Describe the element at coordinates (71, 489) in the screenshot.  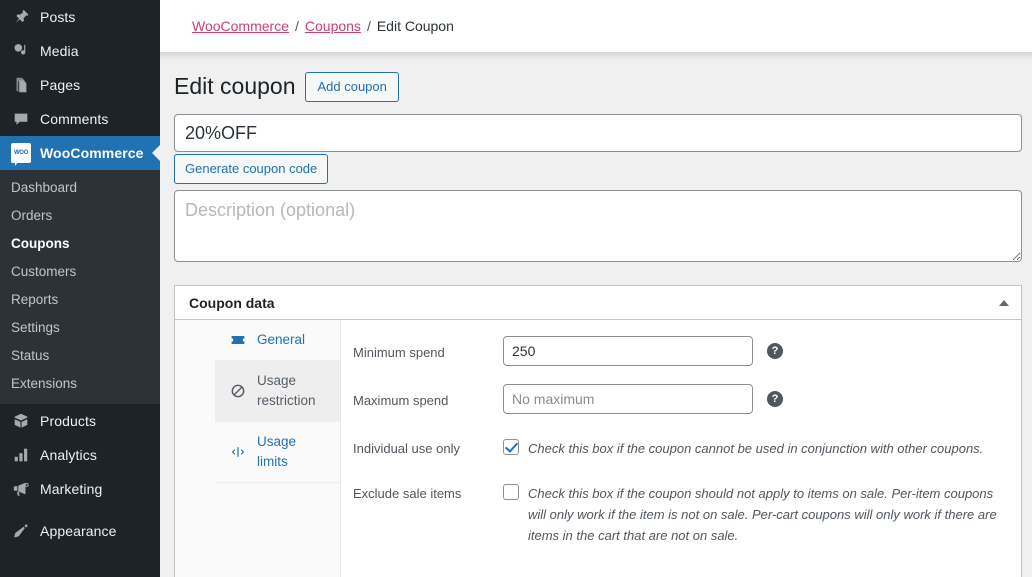
I see `sidebar-item-label: Marketing` at that location.